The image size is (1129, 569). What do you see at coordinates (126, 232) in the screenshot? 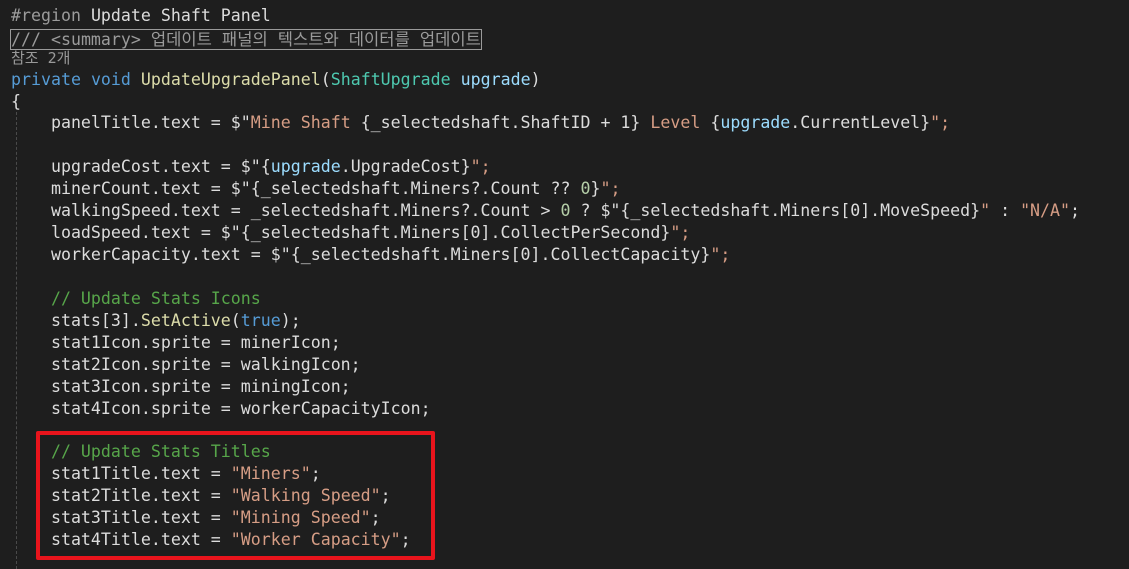
I see `code-text: loadSpeed.text = $"` at bounding box center [126, 232].